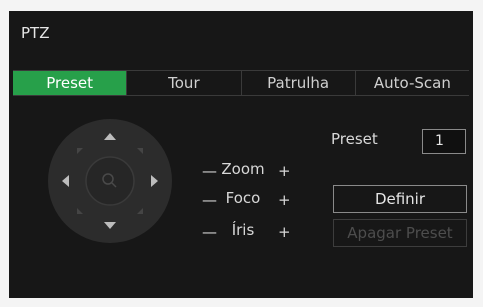 This screenshot has height=307, width=483. I want to click on tab-auto-scan: Auto-Scan, so click(412, 83).